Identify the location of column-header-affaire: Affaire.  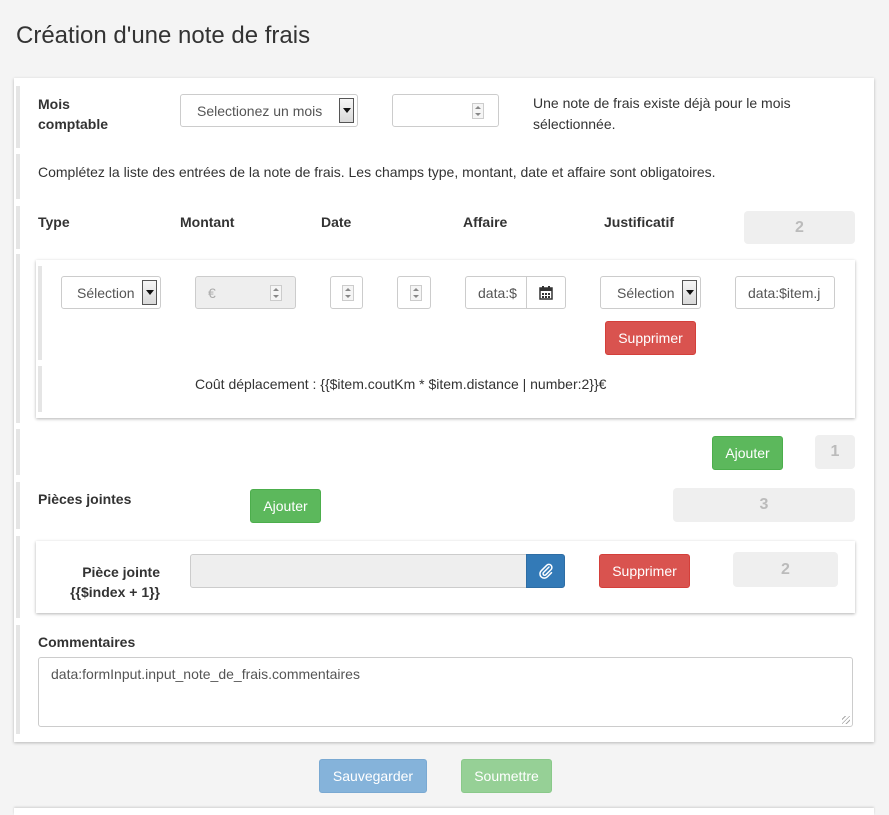
(485, 222).